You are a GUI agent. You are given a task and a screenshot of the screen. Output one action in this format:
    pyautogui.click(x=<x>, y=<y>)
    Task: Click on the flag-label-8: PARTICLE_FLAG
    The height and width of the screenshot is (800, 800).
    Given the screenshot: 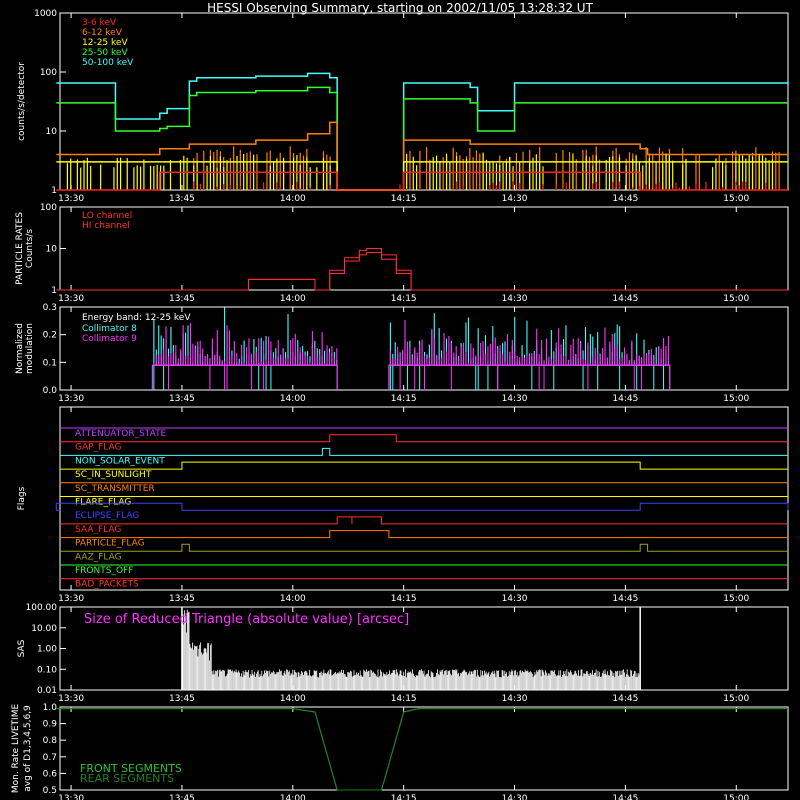 What is the action you would take?
    pyautogui.click(x=110, y=544)
    